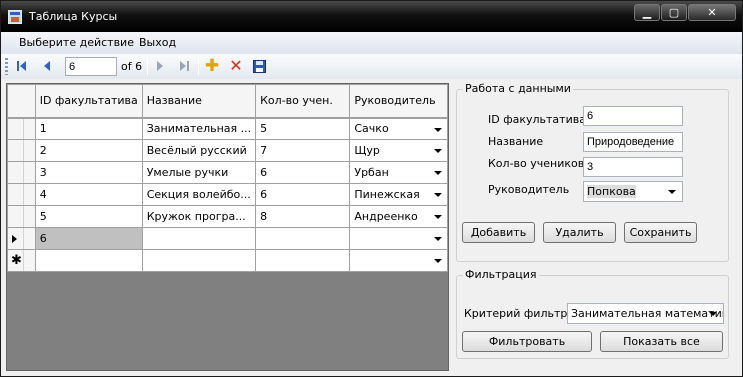 The height and width of the screenshot is (377, 743). Describe the element at coordinates (199, 101) in the screenshot. I see `column-header: Название` at that location.